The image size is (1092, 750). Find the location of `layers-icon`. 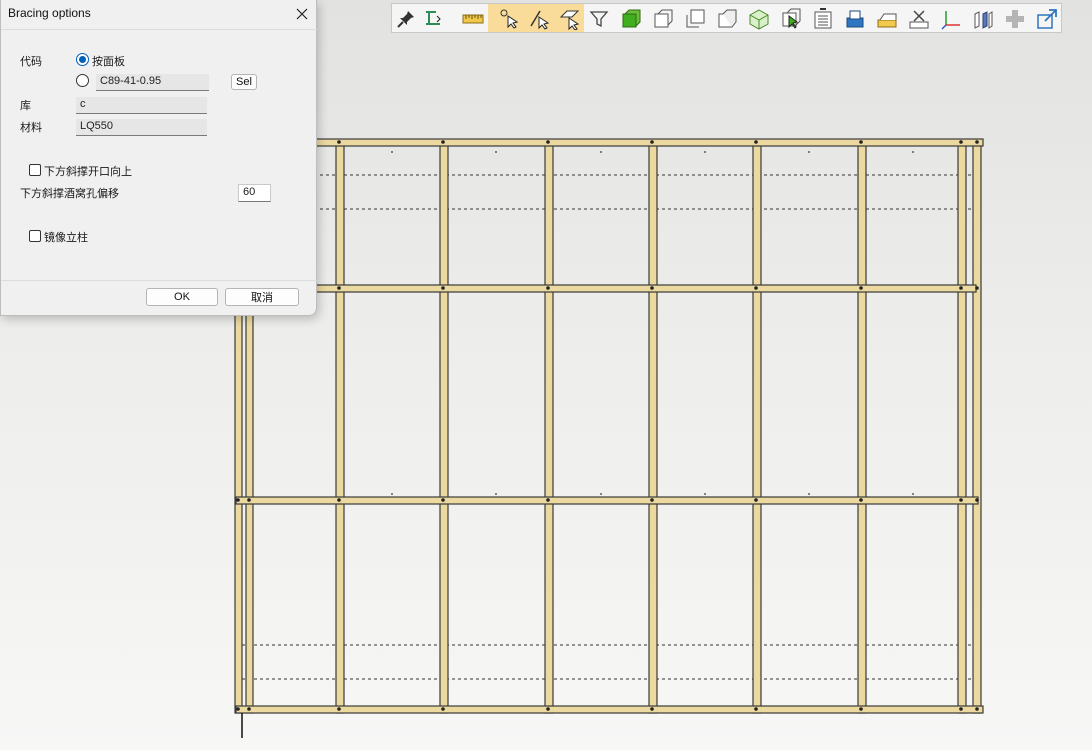

layers-icon is located at coordinates (887, 20).